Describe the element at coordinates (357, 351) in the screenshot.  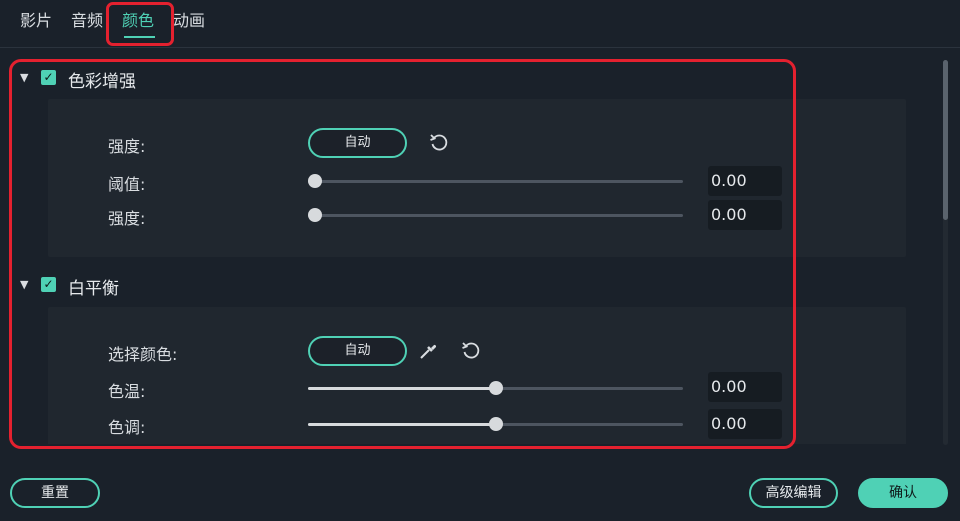
I see `auto-white-balance-button: 自动` at that location.